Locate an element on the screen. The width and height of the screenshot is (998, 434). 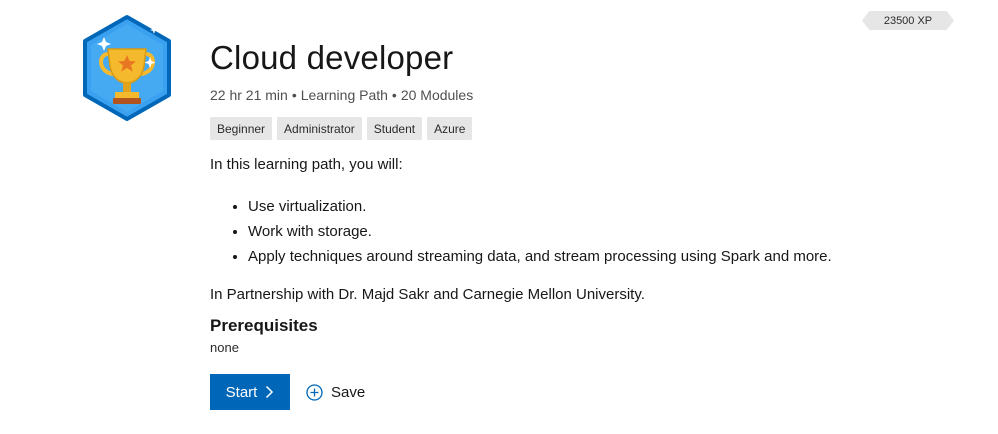
tag-beginner: Beginner is located at coordinates (241, 128).